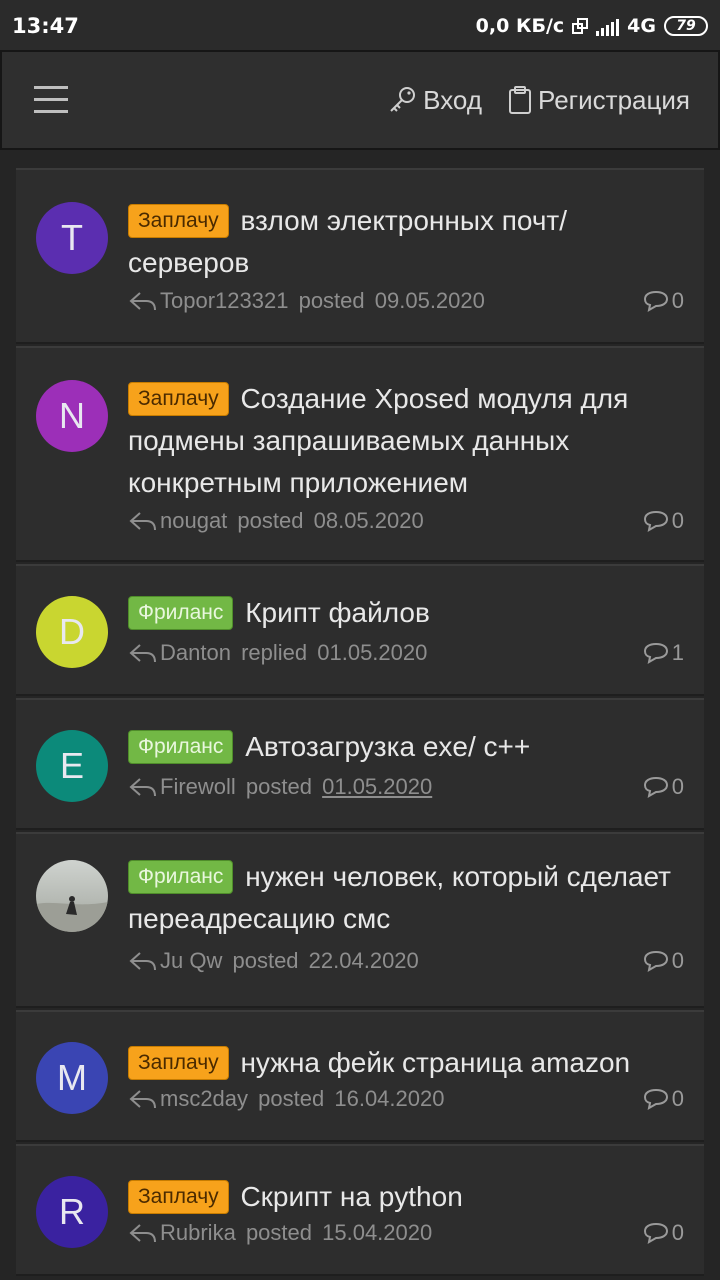  I want to click on register-button: Регистрация, so click(599, 100).